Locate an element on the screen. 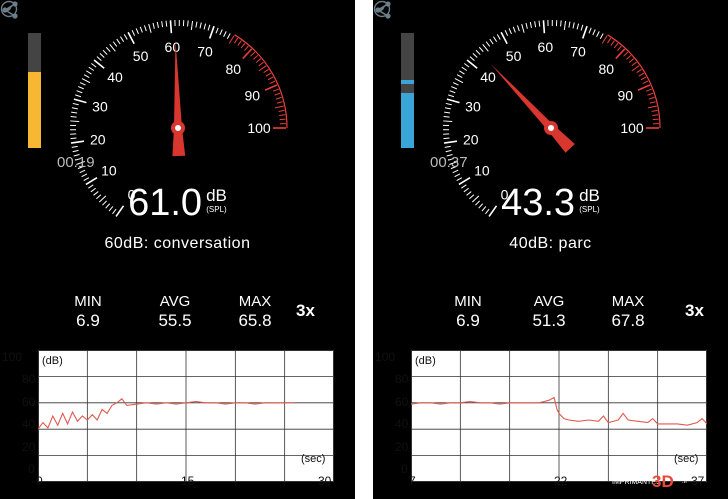  reading-unit-sub: (SPL) is located at coordinates (216, 209).